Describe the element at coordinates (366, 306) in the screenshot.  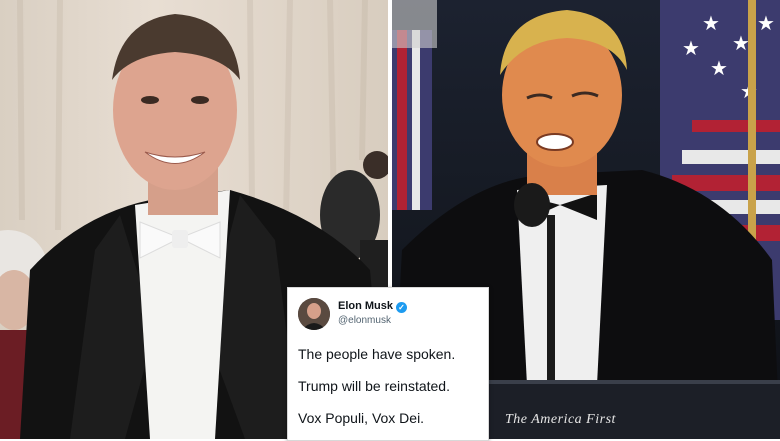
I see `display-name: Elon Musk` at that location.